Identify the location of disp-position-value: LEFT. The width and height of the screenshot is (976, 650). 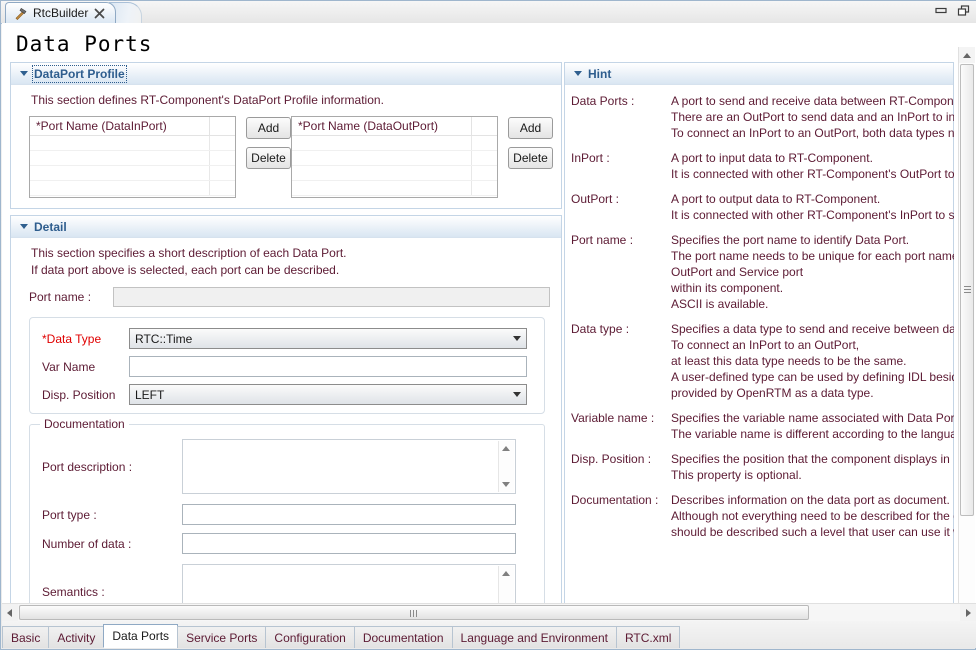
(150, 394).